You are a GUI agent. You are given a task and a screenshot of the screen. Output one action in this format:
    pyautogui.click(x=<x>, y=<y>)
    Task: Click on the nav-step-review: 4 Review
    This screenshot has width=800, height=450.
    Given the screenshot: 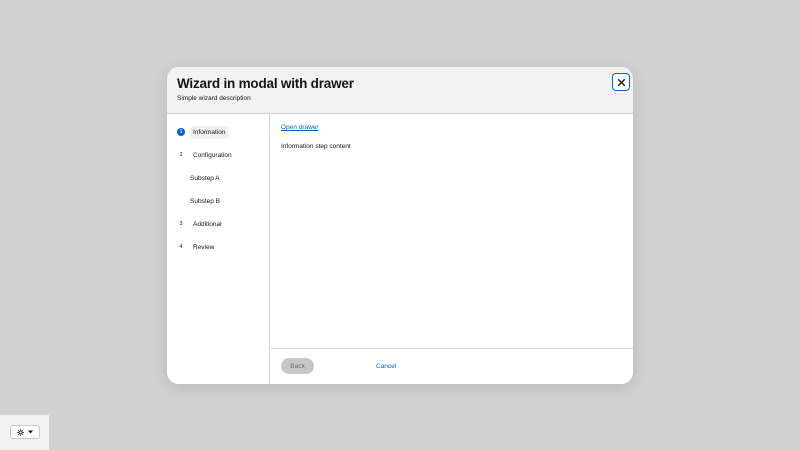 What is the action you would take?
    pyautogui.click(x=197, y=247)
    